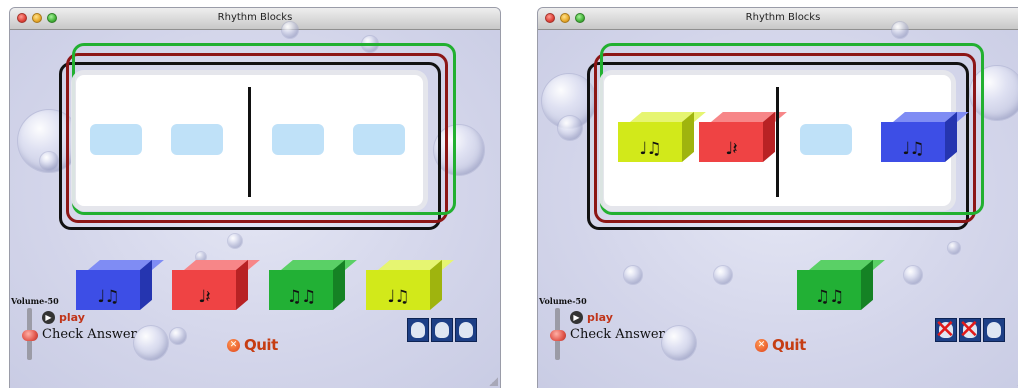 This screenshot has height=388, width=1018. Describe the element at coordinates (743, 136) in the screenshot. I see `placed-block-red: ♩𝄽` at that location.